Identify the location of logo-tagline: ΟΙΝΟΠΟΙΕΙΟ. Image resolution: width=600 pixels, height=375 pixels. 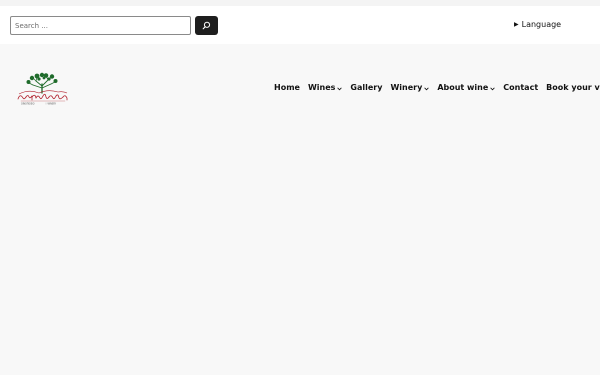
(28, 103).